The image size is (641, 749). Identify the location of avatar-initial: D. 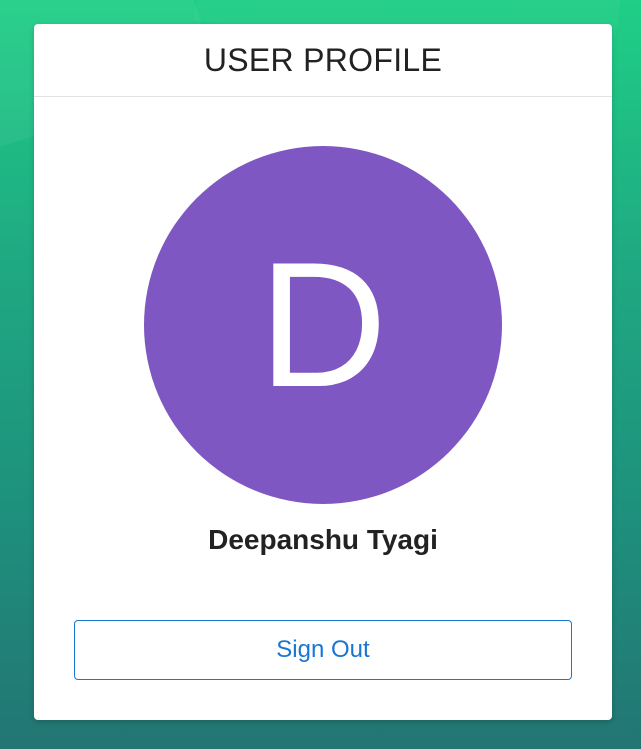
(323, 324).